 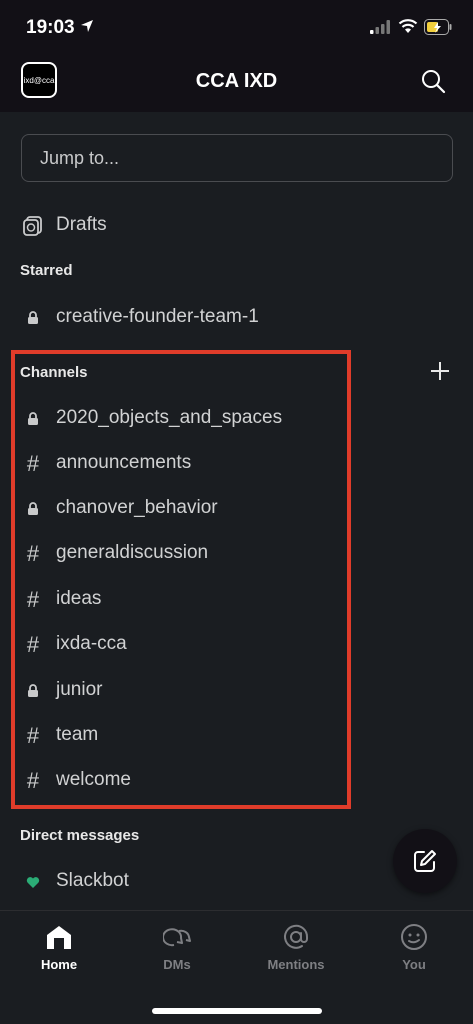 I want to click on compose-icon, so click(x=425, y=861).